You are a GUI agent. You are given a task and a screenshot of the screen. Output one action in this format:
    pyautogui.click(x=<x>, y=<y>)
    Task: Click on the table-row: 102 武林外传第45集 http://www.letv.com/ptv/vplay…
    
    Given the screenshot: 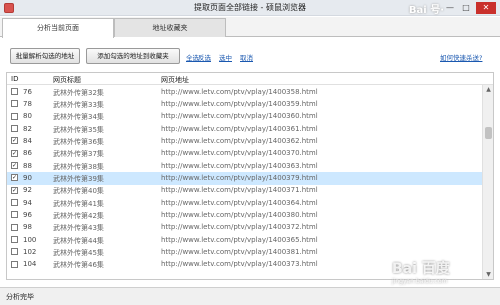 What is the action you would take?
    pyautogui.click(x=245, y=252)
    